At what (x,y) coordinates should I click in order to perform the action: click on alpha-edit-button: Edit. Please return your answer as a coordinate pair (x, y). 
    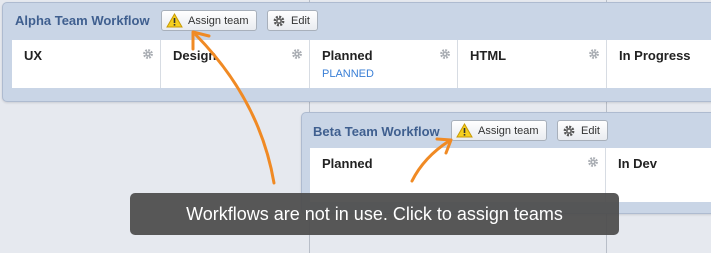
    Looking at the image, I should click on (292, 20).